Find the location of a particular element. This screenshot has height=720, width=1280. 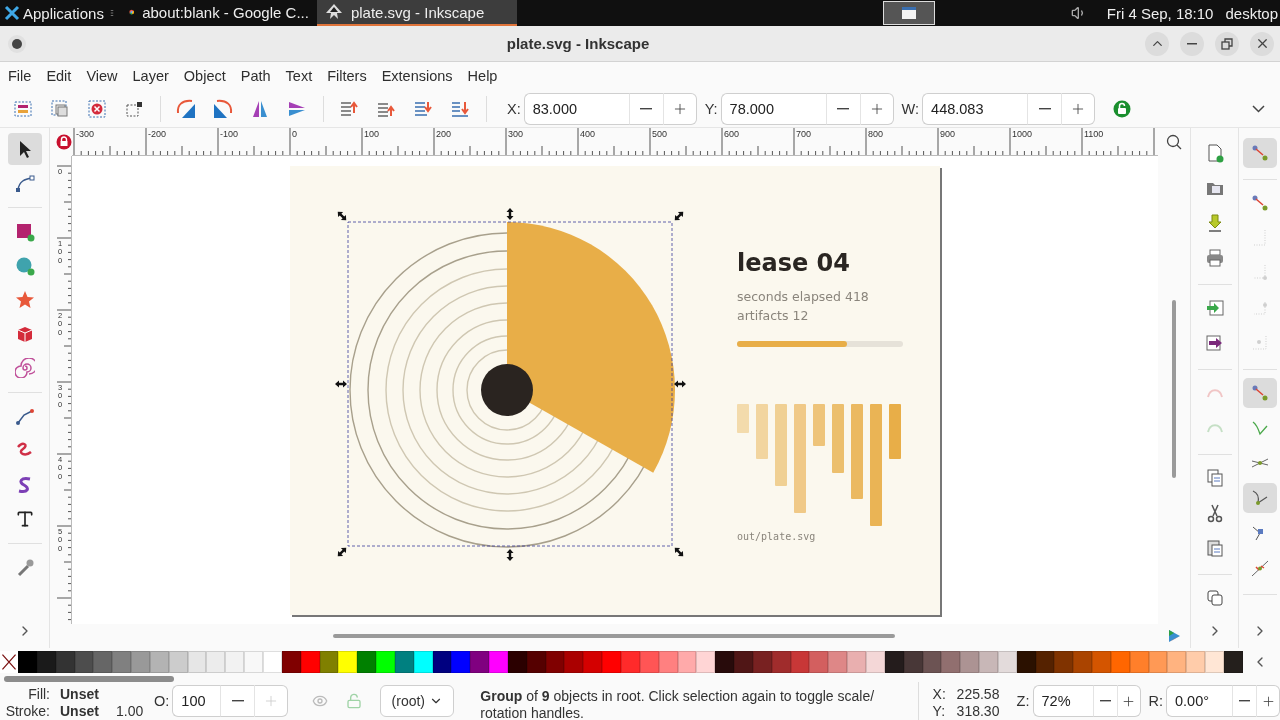

menu-item: File is located at coordinates (19, 76).